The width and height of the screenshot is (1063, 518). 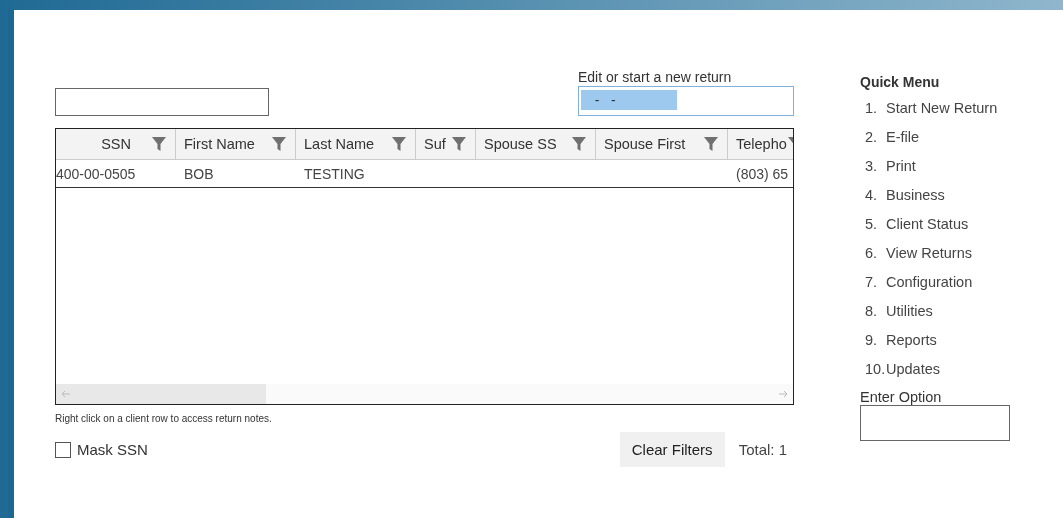 I want to click on table-cell: BOB, so click(x=199, y=173).